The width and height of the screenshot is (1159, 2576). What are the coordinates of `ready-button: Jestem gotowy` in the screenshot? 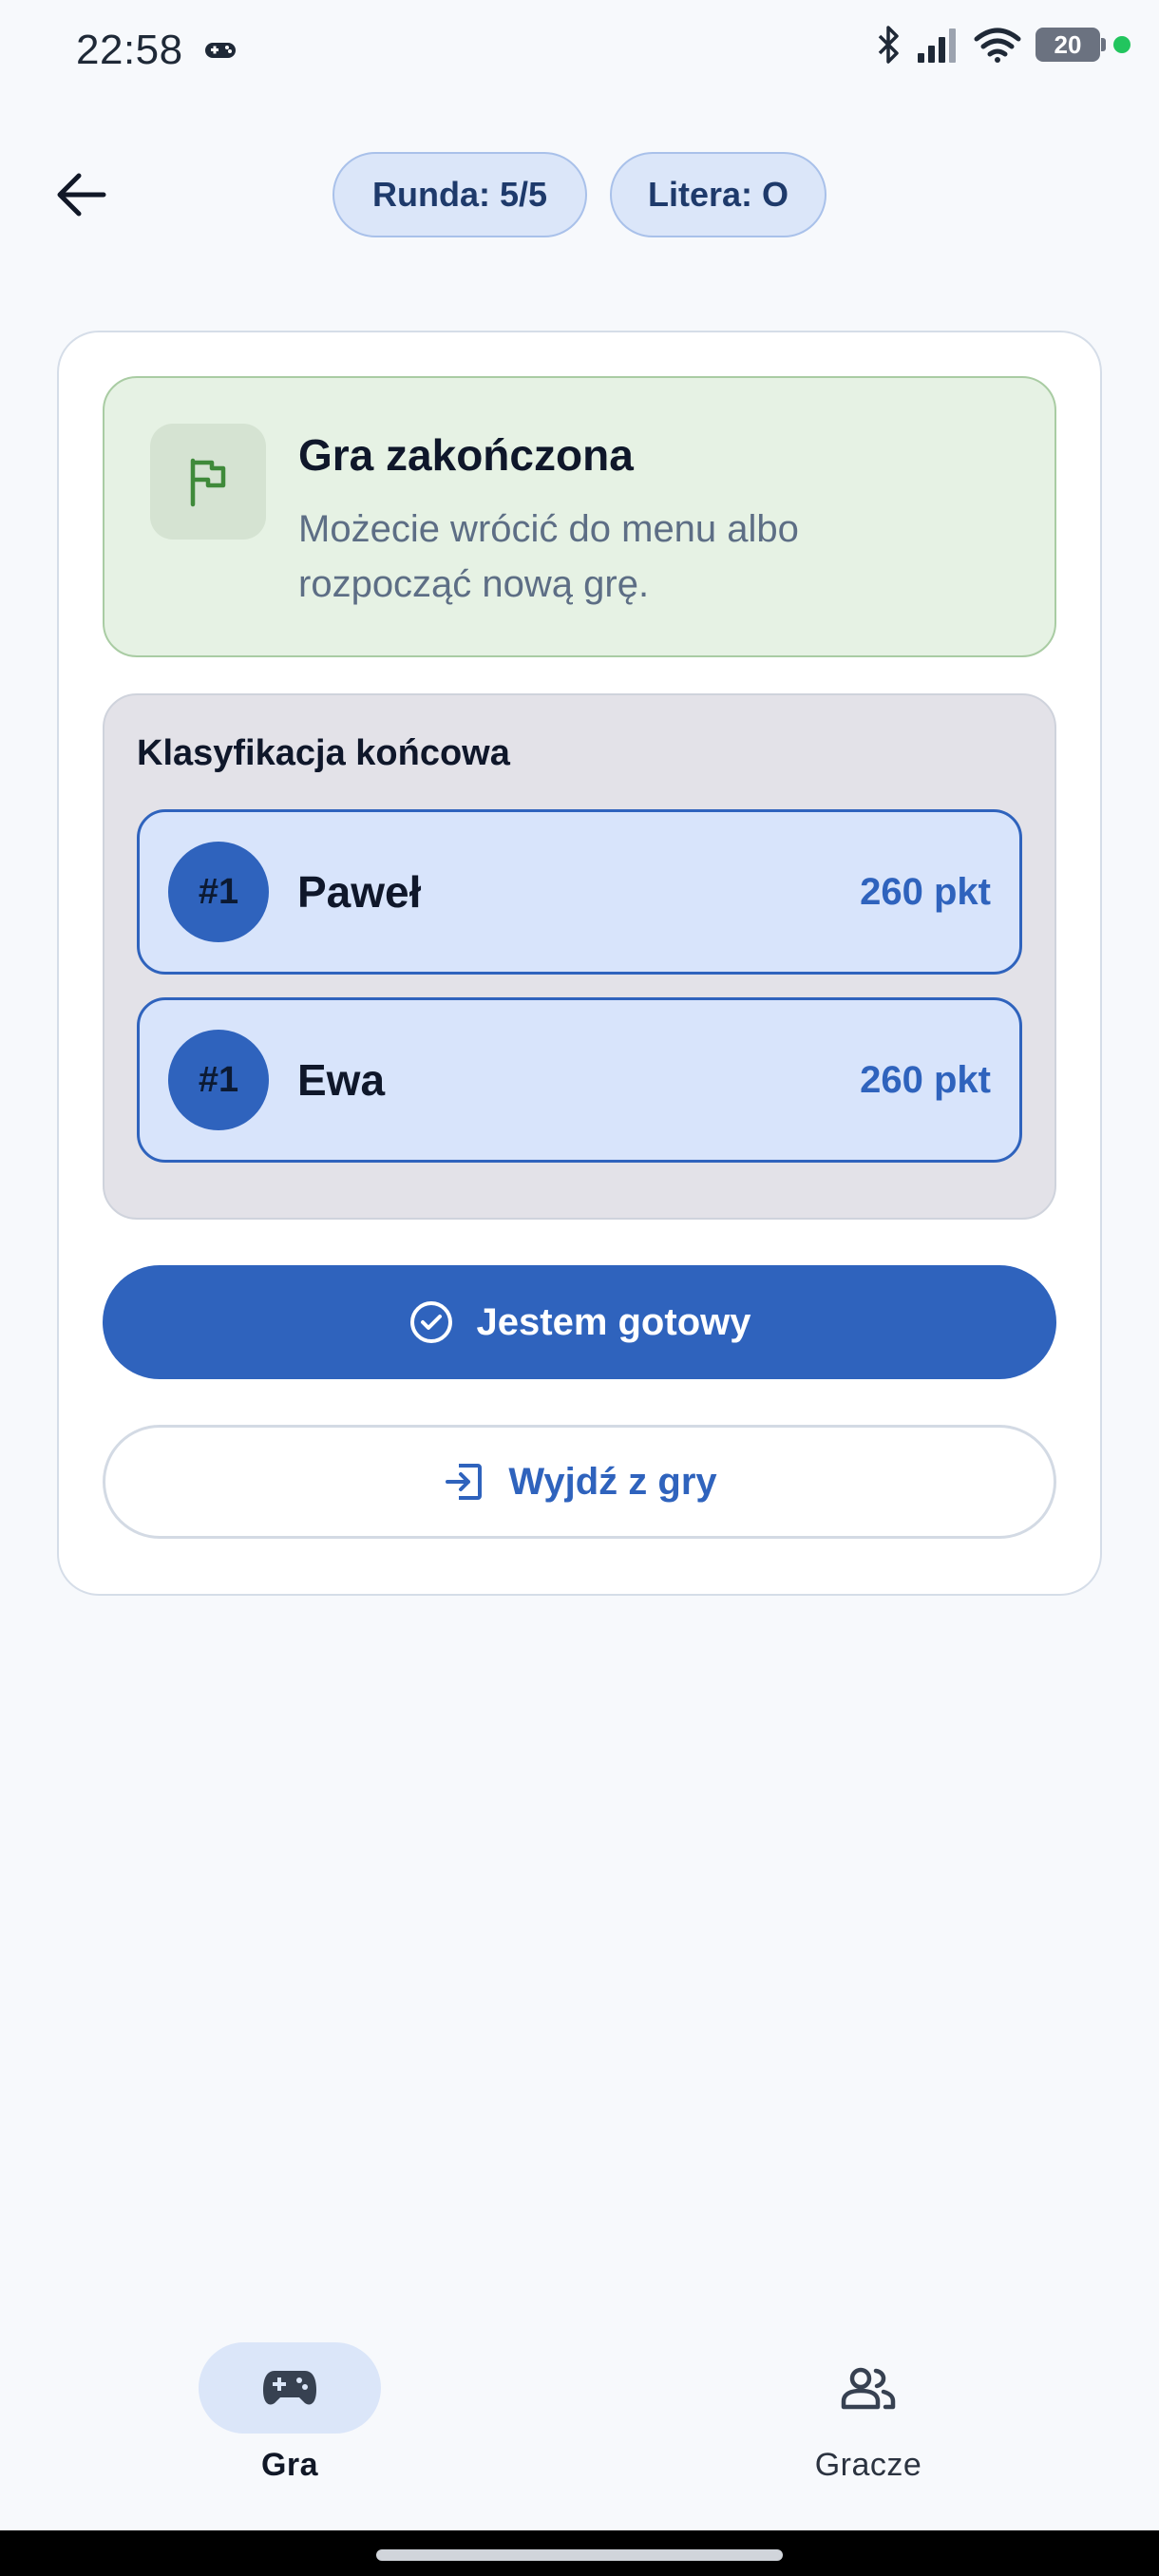 It's located at (579, 1322).